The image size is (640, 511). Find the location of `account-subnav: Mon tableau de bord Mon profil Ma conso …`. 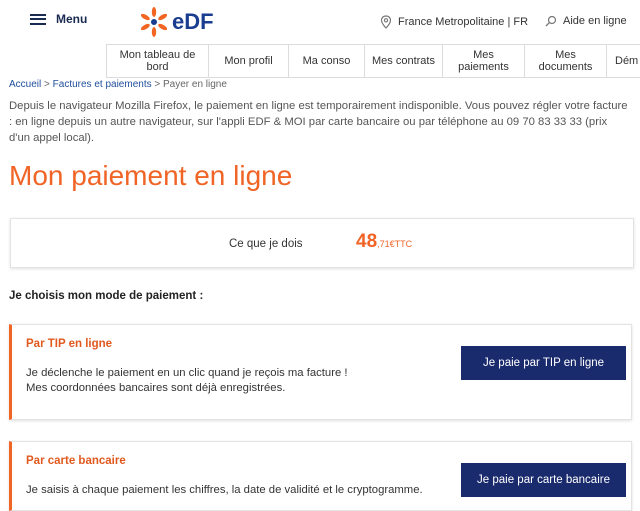

account-subnav: Mon tableau de bord Mon profil Ma conso … is located at coordinates (373, 61).